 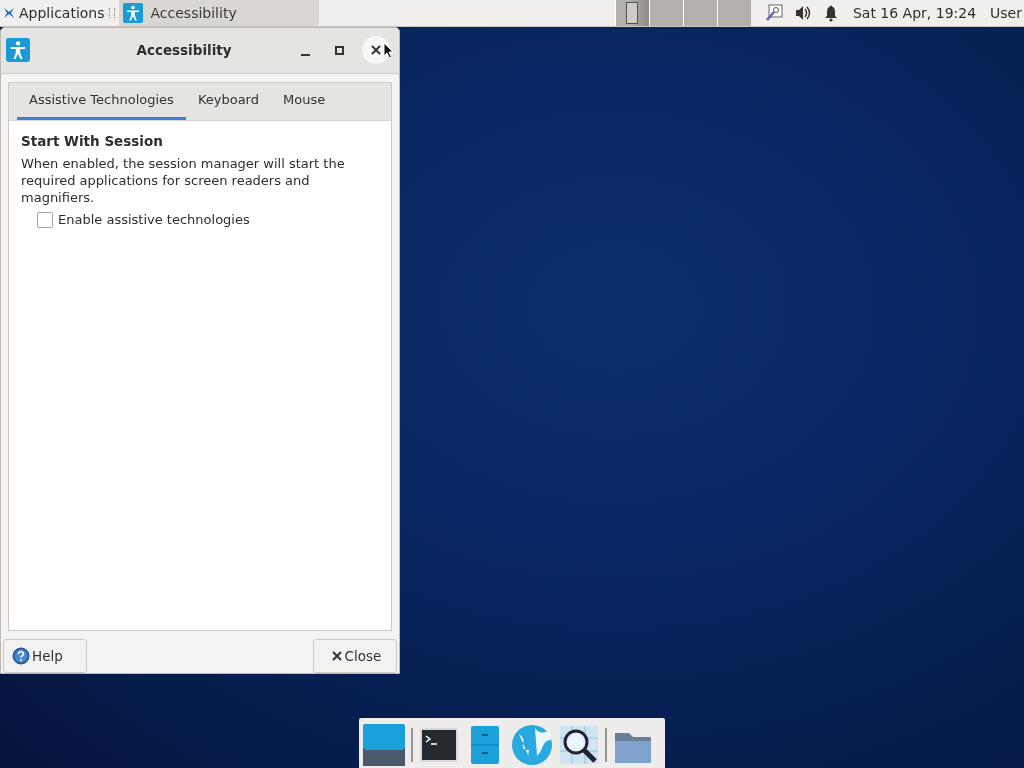 I want to click on terminal-icon, so click(x=439, y=745).